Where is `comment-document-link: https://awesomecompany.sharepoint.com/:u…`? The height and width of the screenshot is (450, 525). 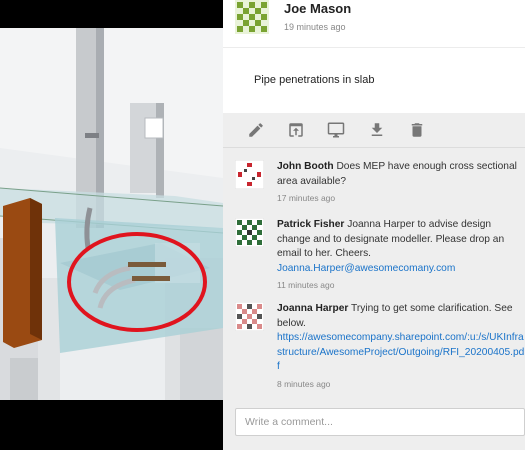
comment-document-link: https://awesomecompany.sharepoint.com/:u… is located at coordinates (400, 352).